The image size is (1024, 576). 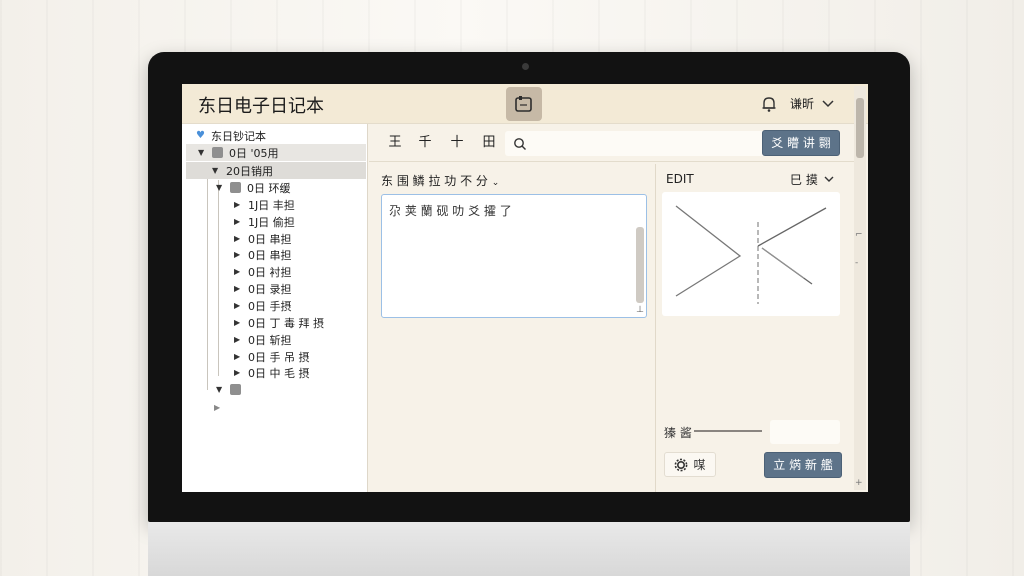 I want to click on slider-label: 獉 酱, so click(x=678, y=433).